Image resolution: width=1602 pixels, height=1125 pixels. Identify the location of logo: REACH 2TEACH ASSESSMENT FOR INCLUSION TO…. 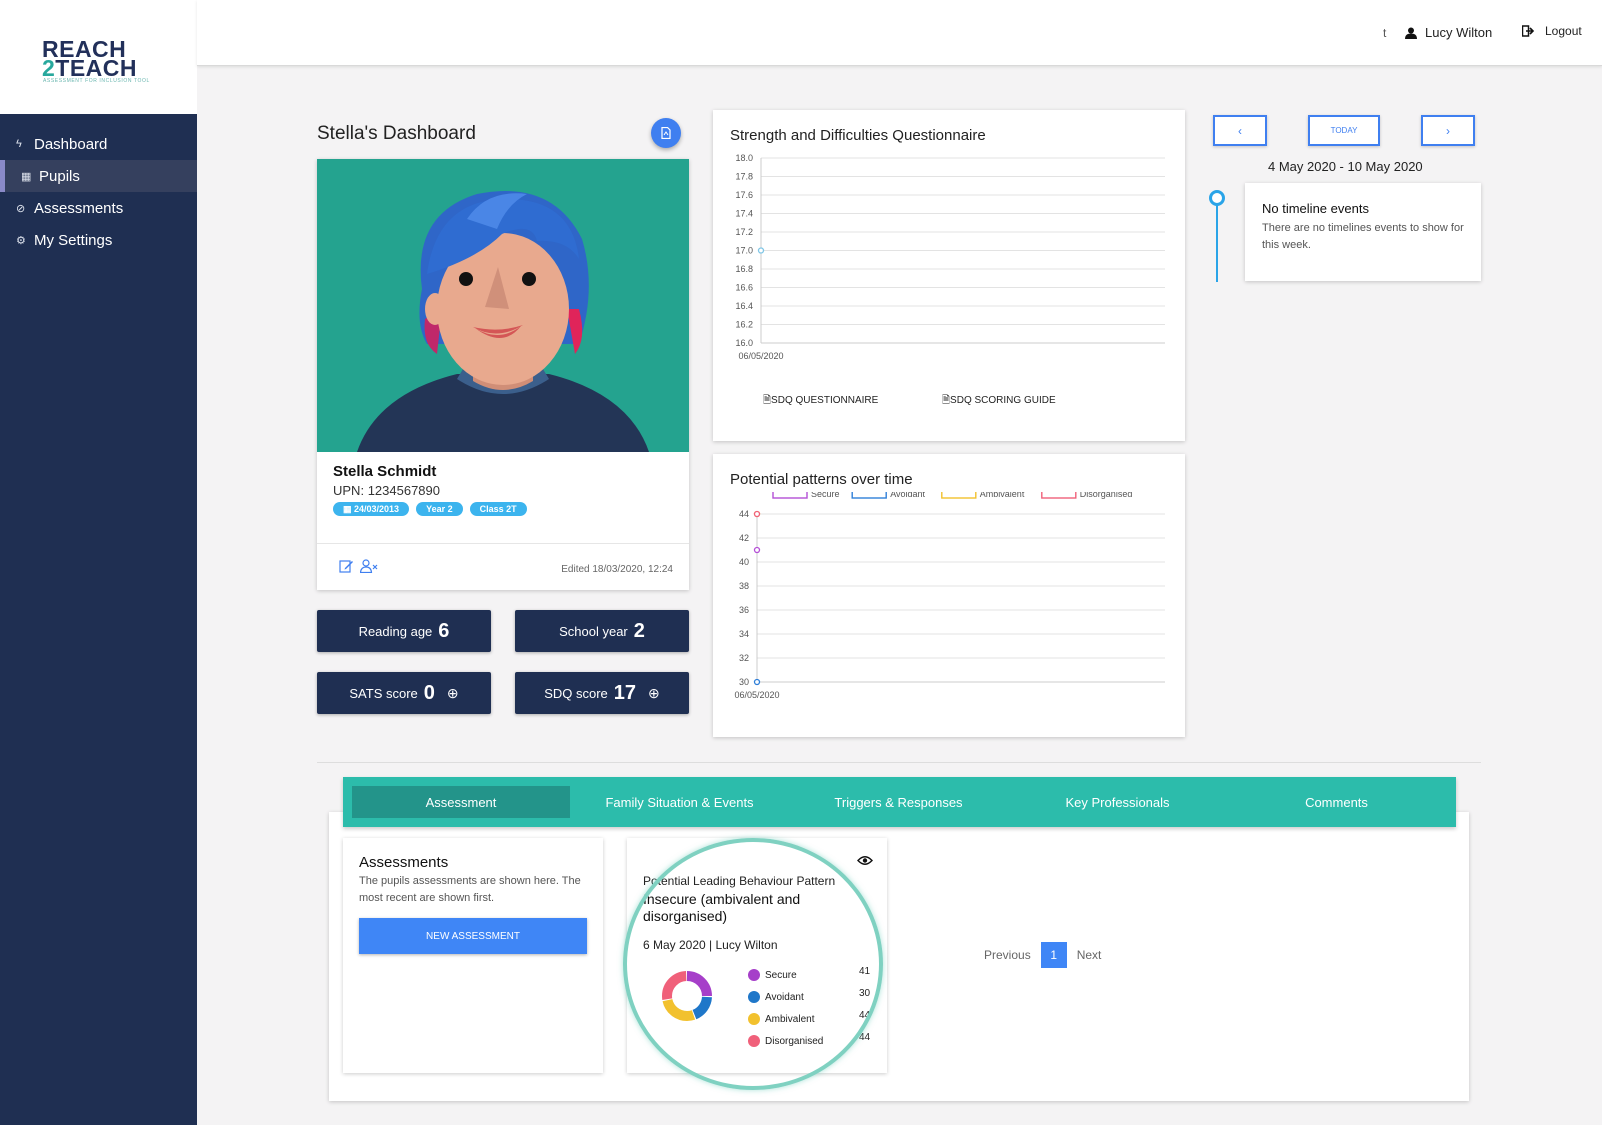
(98, 57).